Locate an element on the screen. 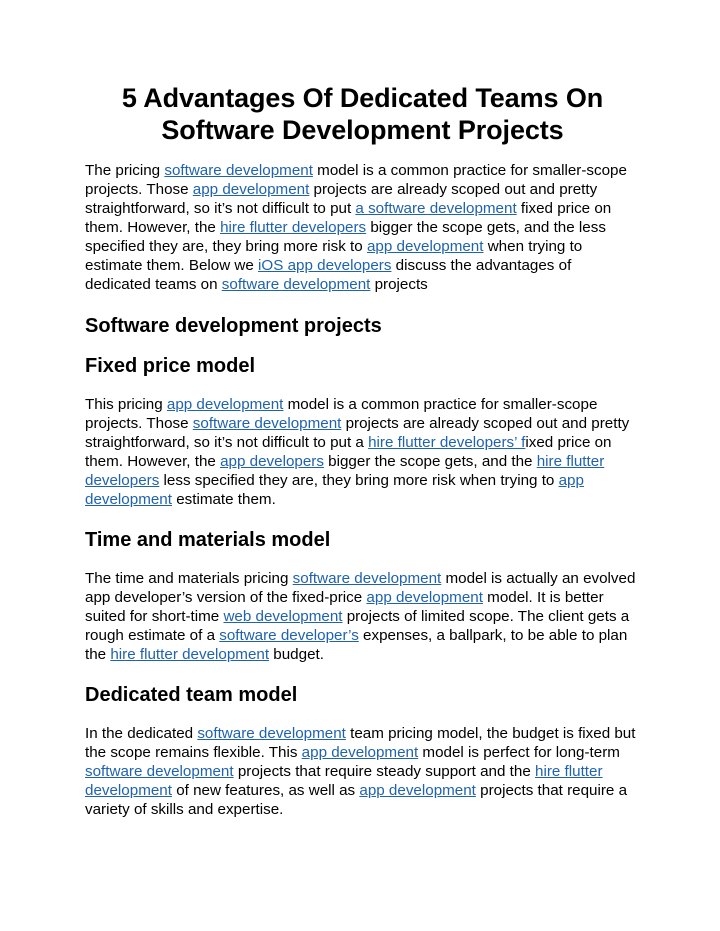 The height and width of the screenshot is (931, 720). heading-time-and-materials-model: Time and materials model is located at coordinates (208, 540).